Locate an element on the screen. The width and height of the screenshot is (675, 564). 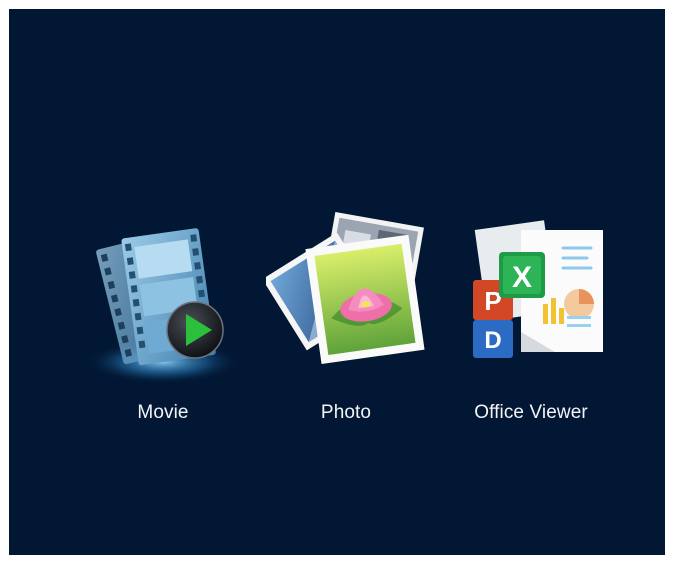
svg-text: D is located at coordinates (492, 340).